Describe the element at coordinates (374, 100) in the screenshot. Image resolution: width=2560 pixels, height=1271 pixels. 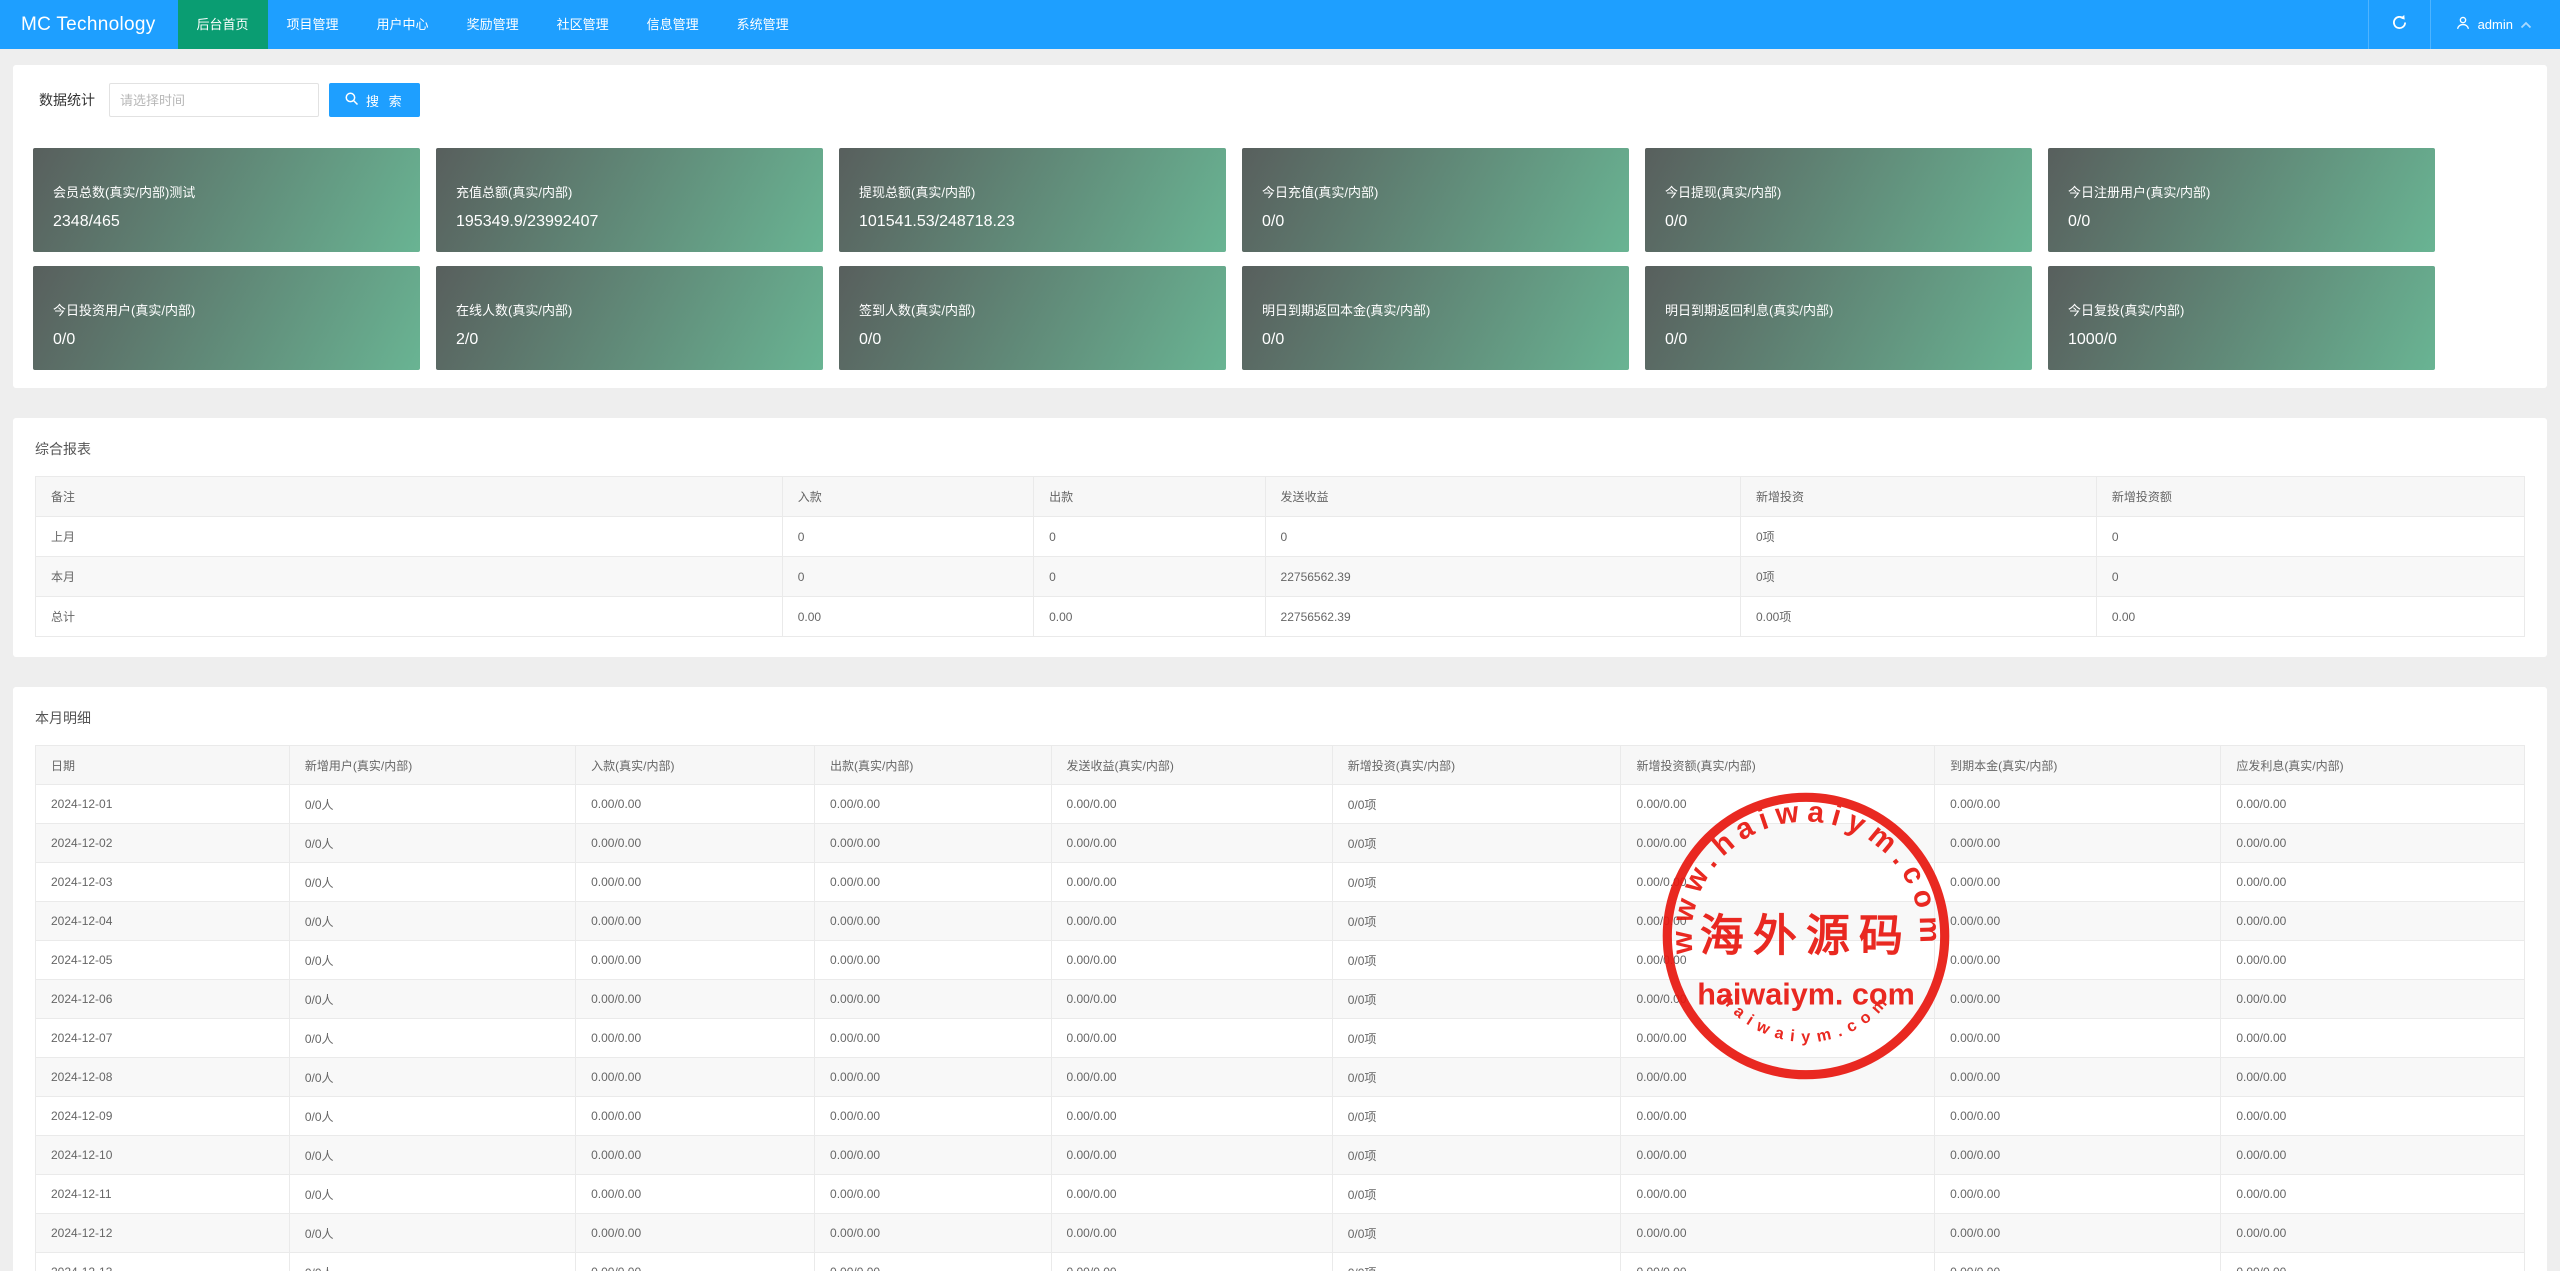
I see `search-button: 搜 索` at that location.